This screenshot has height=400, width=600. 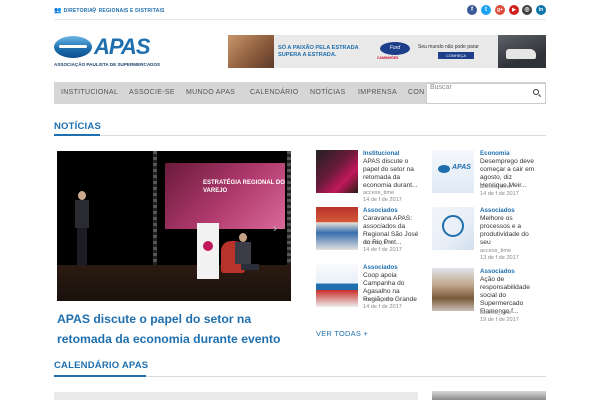 I want to click on twitter-icon: t, so click(x=486, y=10).